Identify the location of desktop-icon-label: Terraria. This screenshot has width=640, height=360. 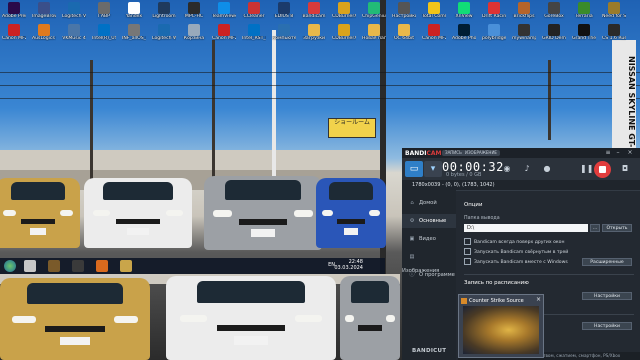
(584, 16).